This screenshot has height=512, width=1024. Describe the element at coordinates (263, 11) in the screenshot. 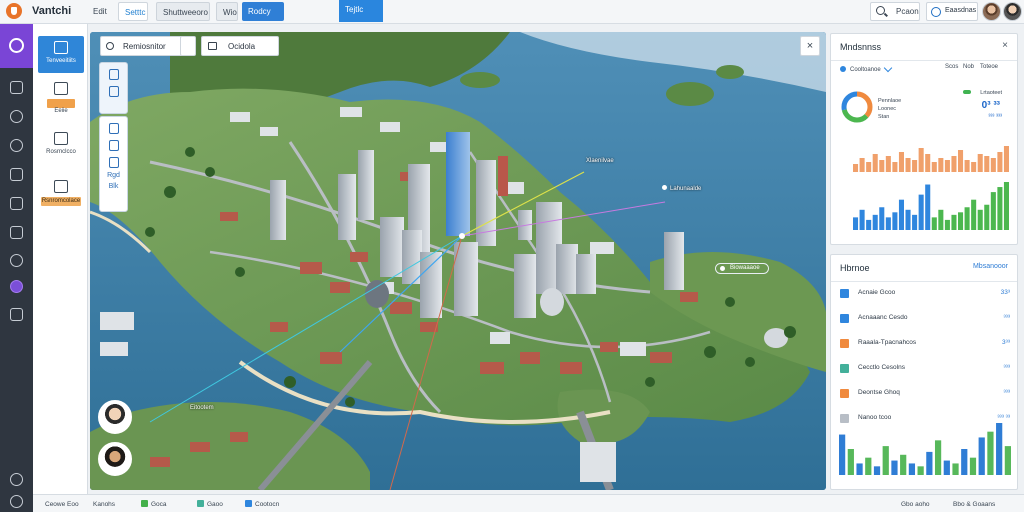

I see `tab-ready: Rodcy` at that location.